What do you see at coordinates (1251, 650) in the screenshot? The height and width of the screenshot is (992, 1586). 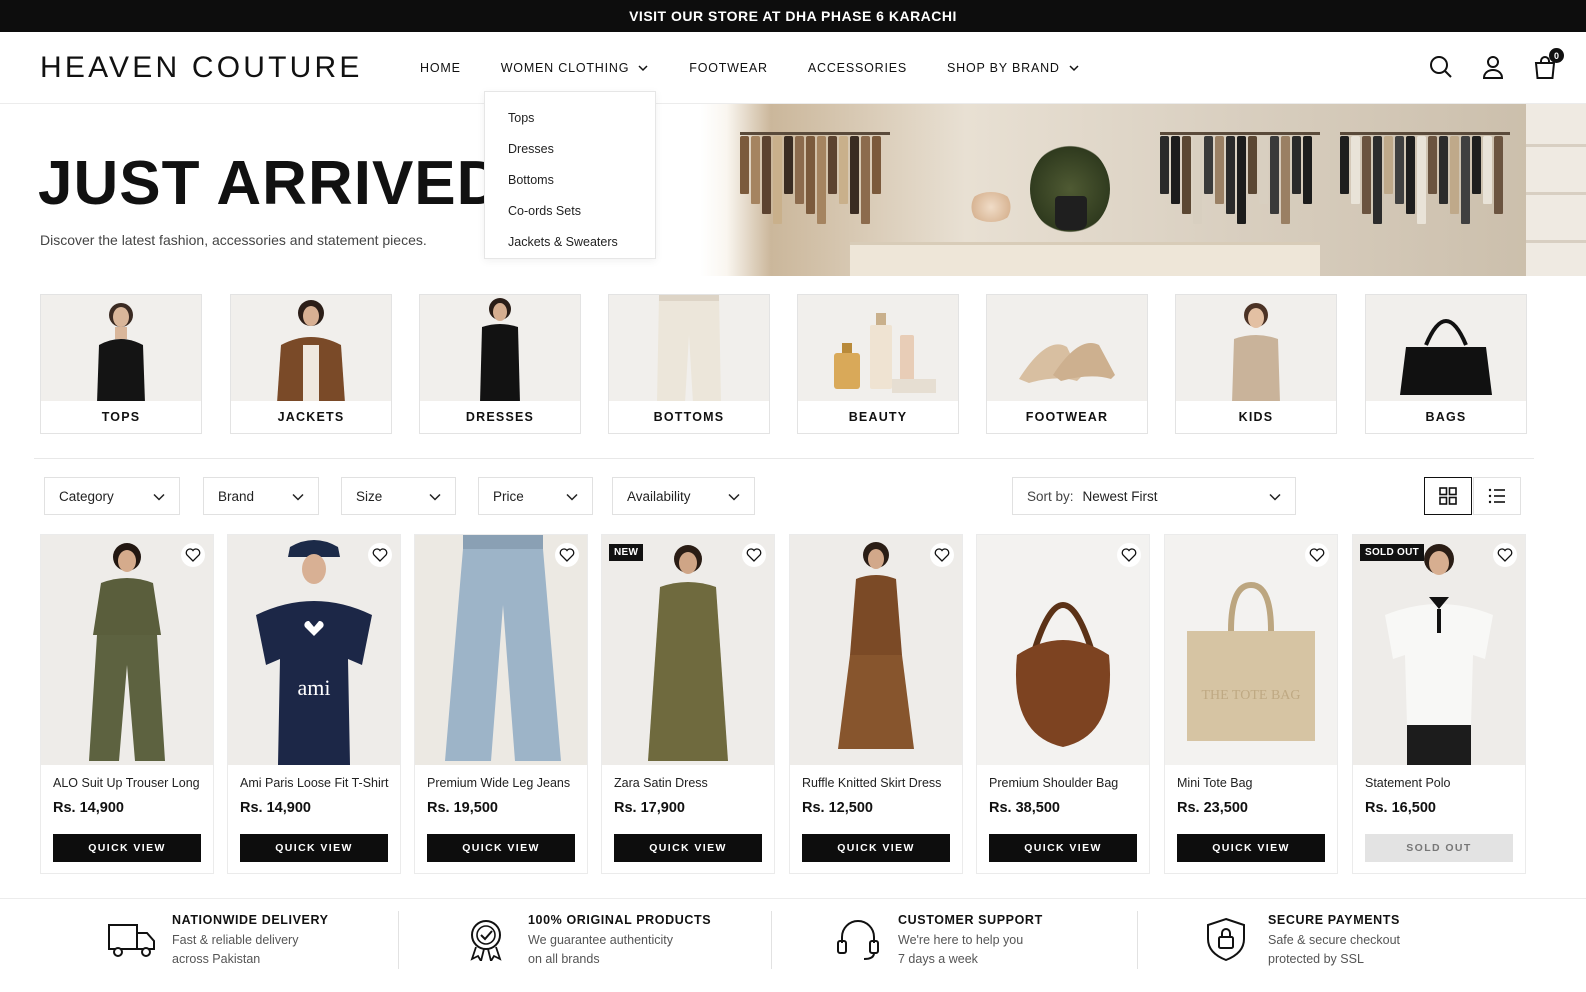 I see `product-image: THE TOTE BAG` at bounding box center [1251, 650].